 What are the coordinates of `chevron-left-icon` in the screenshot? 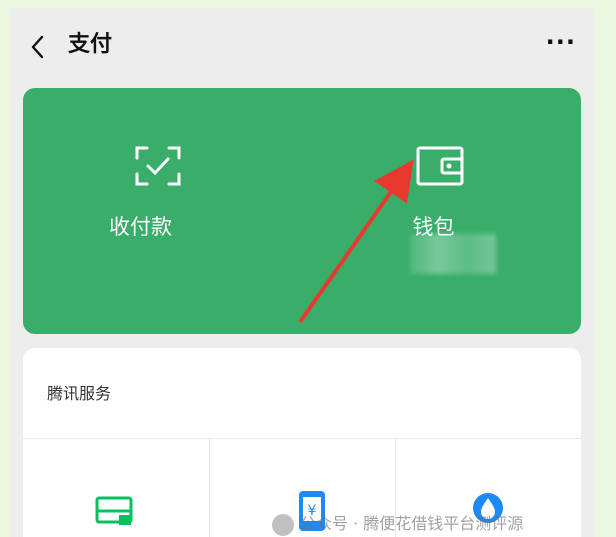 It's located at (37, 47).